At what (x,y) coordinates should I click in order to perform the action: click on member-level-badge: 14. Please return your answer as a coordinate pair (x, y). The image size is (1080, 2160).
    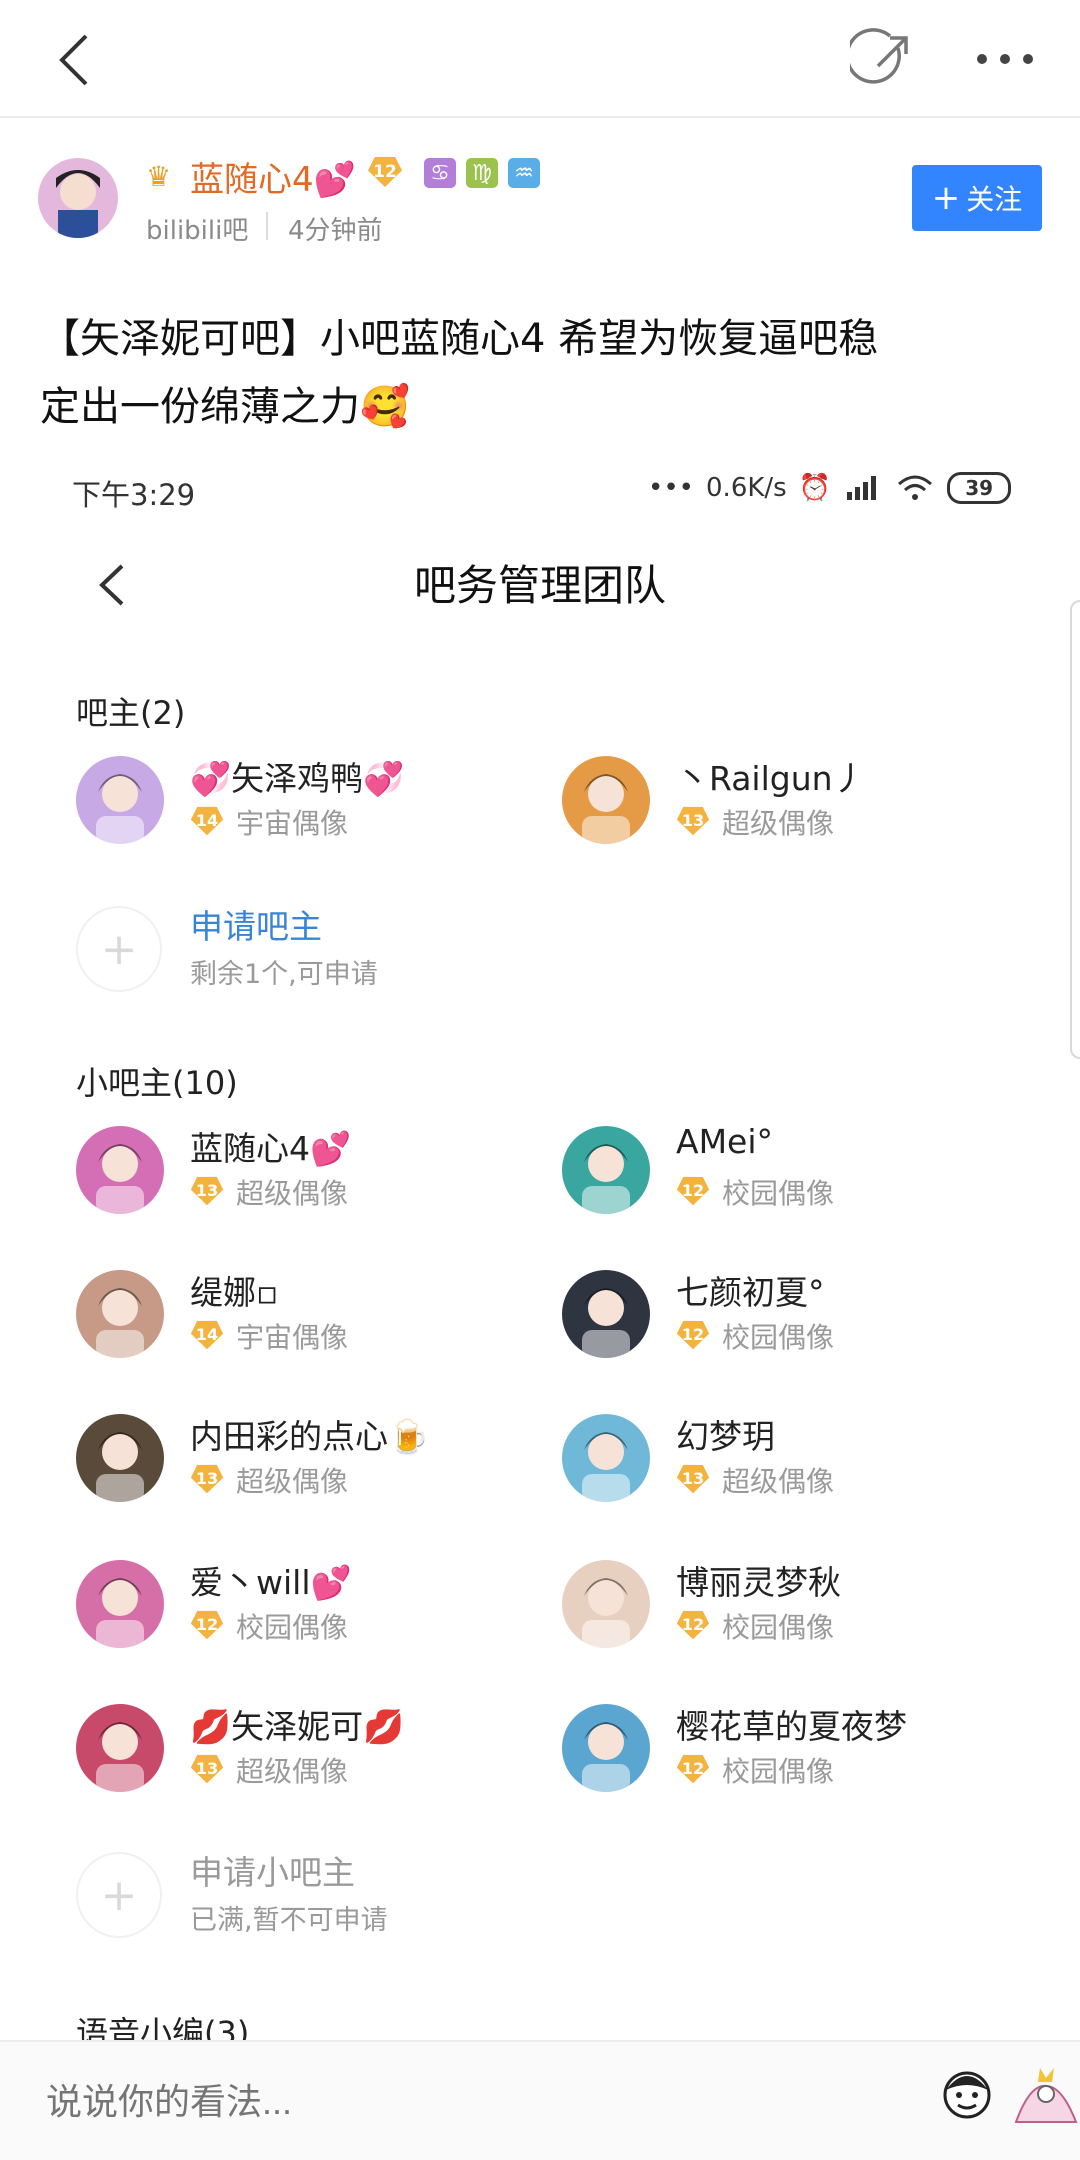
    Looking at the image, I should click on (207, 821).